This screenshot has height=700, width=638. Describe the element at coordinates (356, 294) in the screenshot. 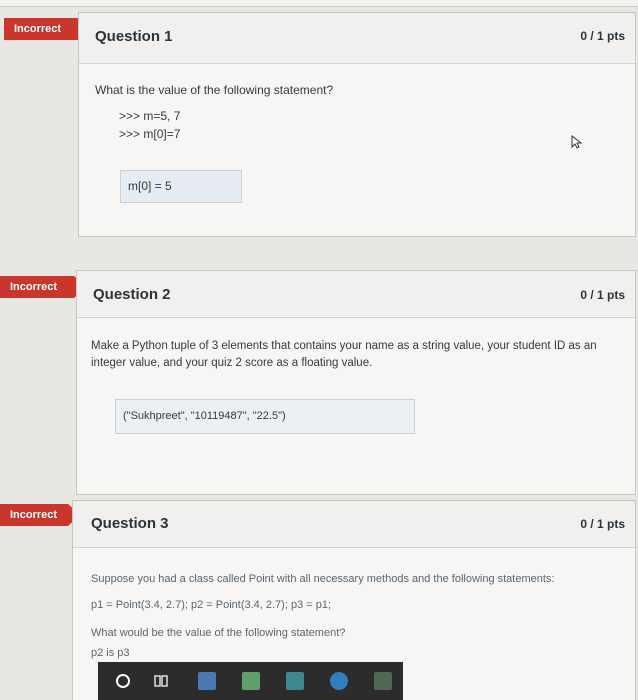

I see `question-header: Question 2 0 / 1 pts` at that location.